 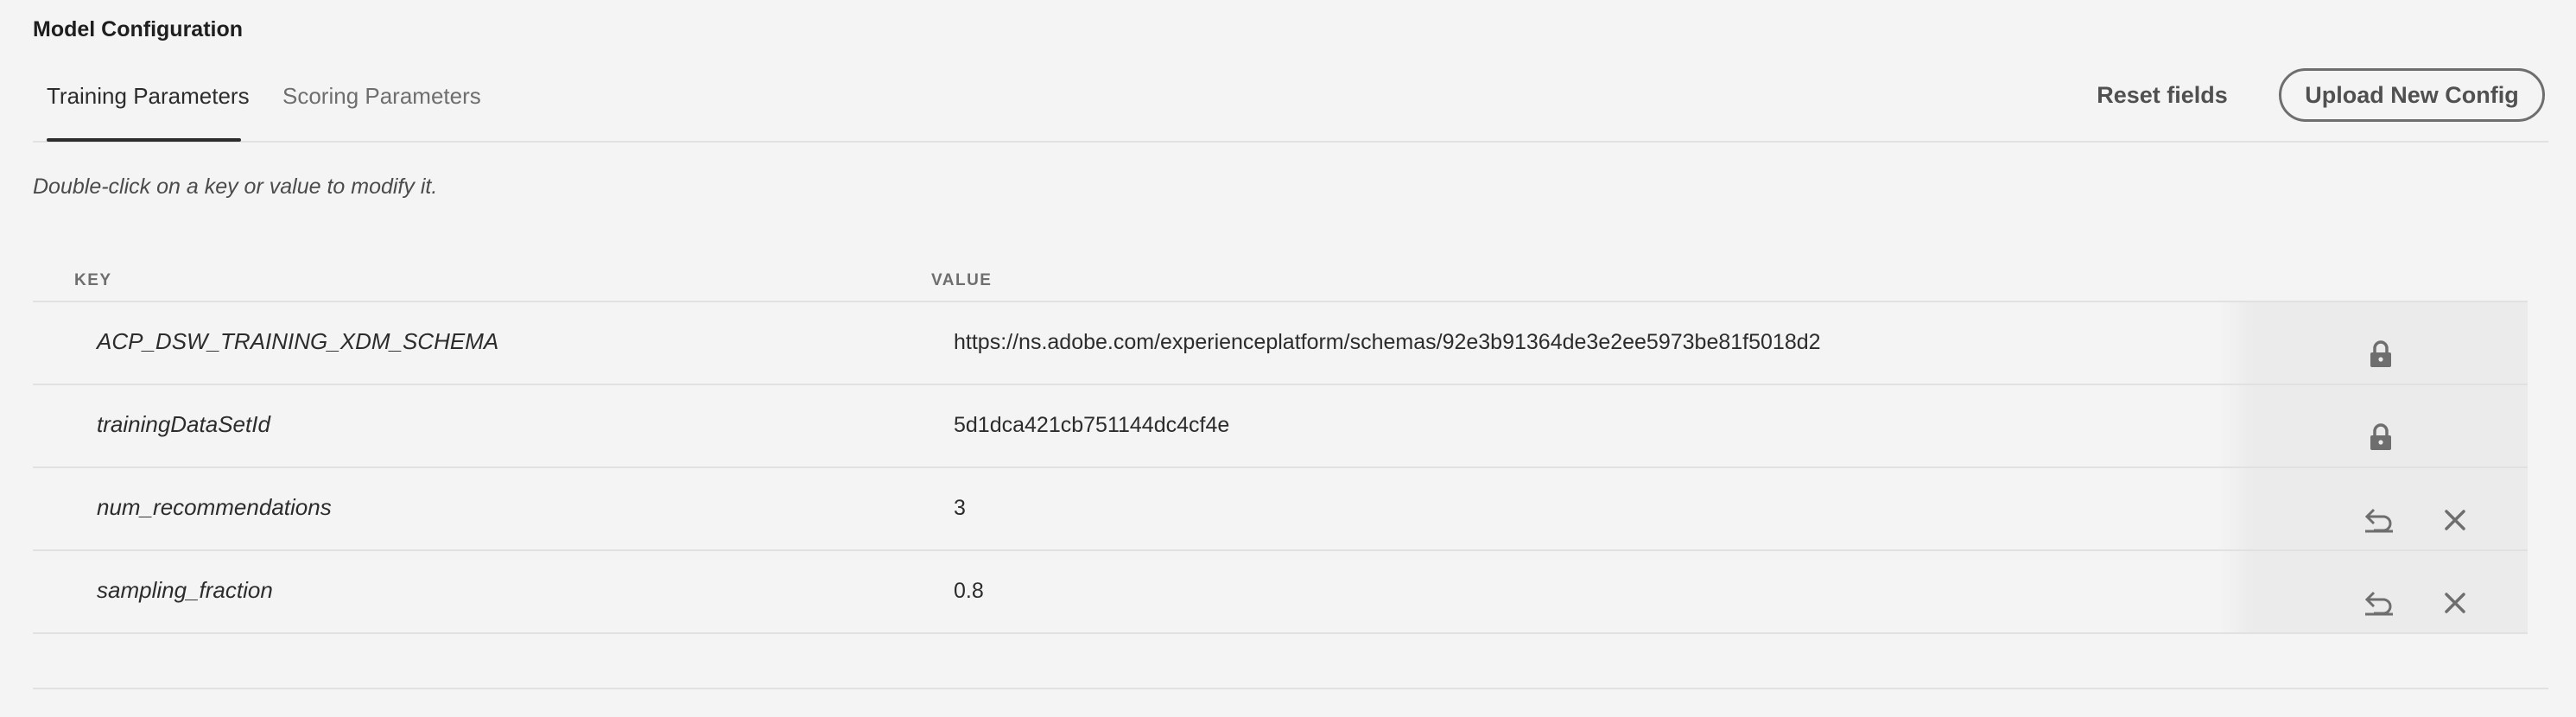 I want to click on parameter-value: 0.8, so click(x=969, y=591).